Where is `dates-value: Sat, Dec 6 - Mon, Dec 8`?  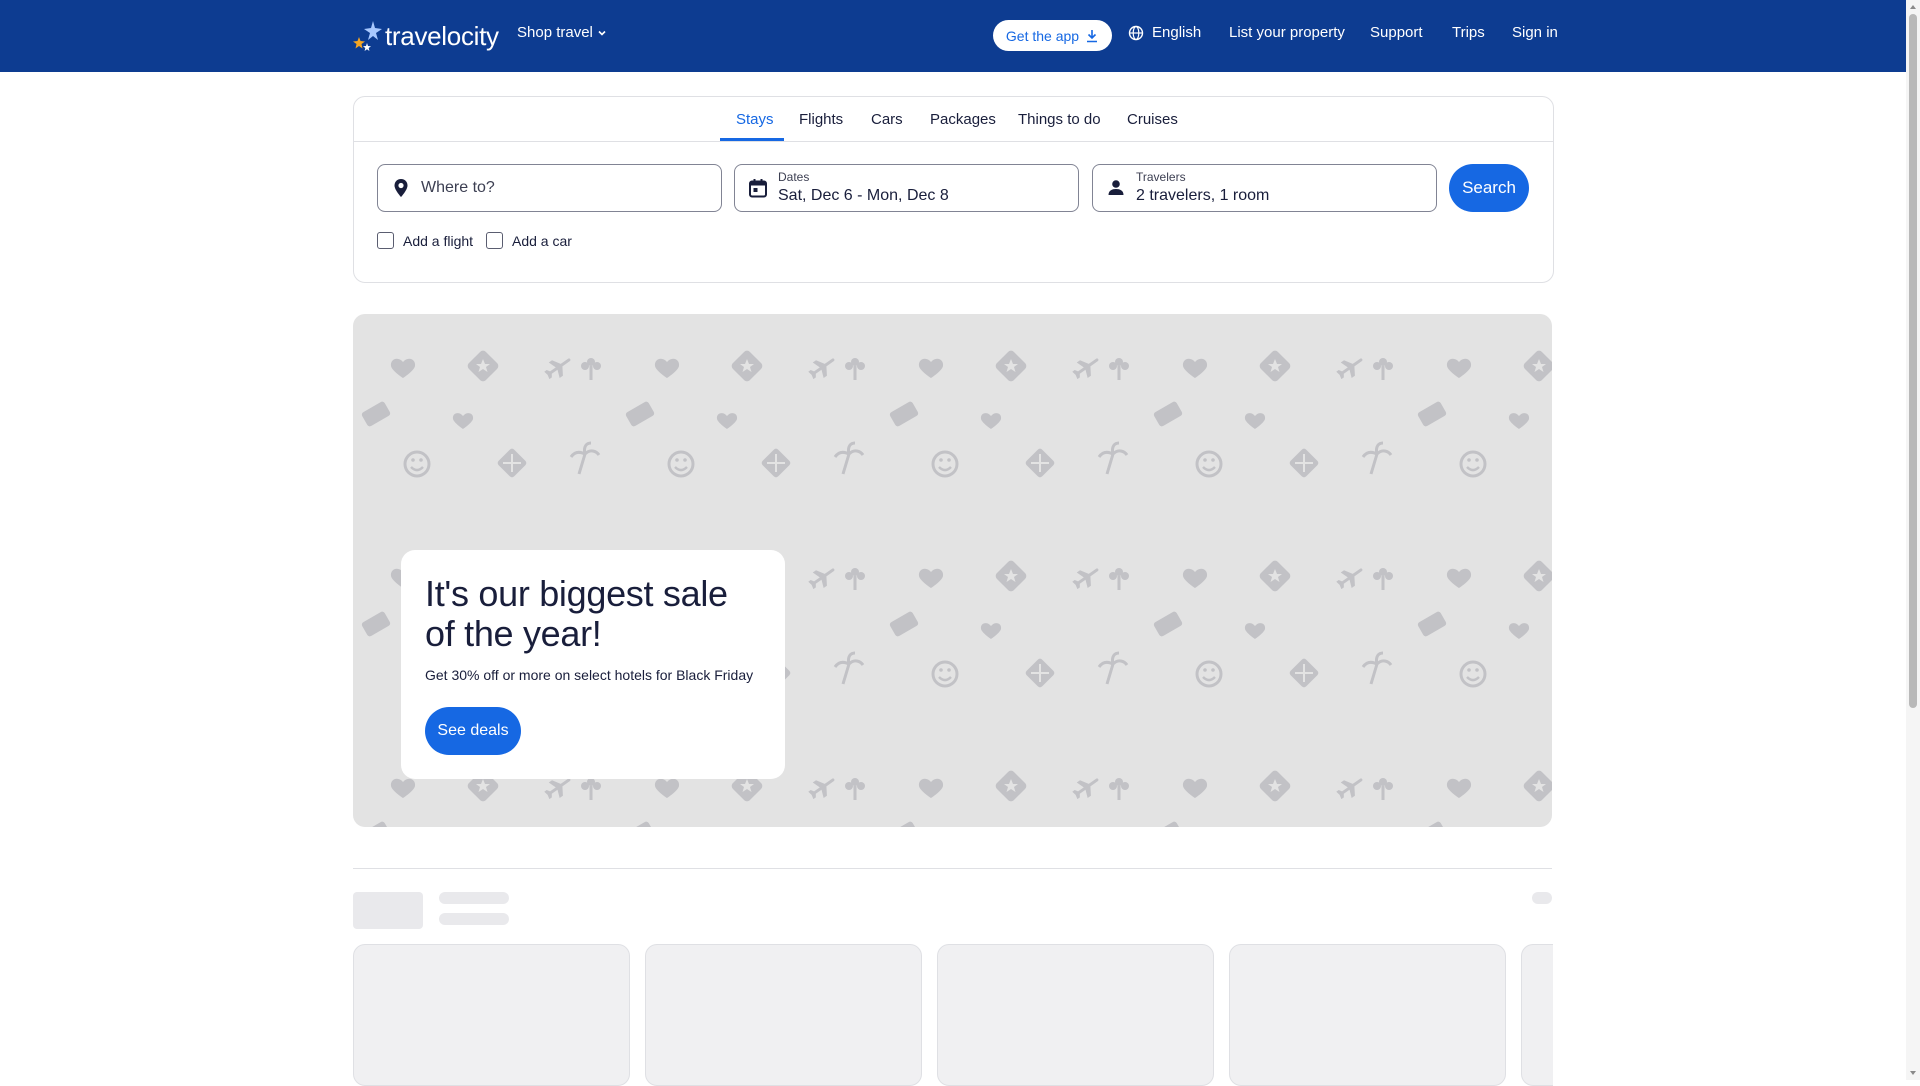
dates-value: Sat, Dec 6 - Mon, Dec 8 is located at coordinates (863, 195).